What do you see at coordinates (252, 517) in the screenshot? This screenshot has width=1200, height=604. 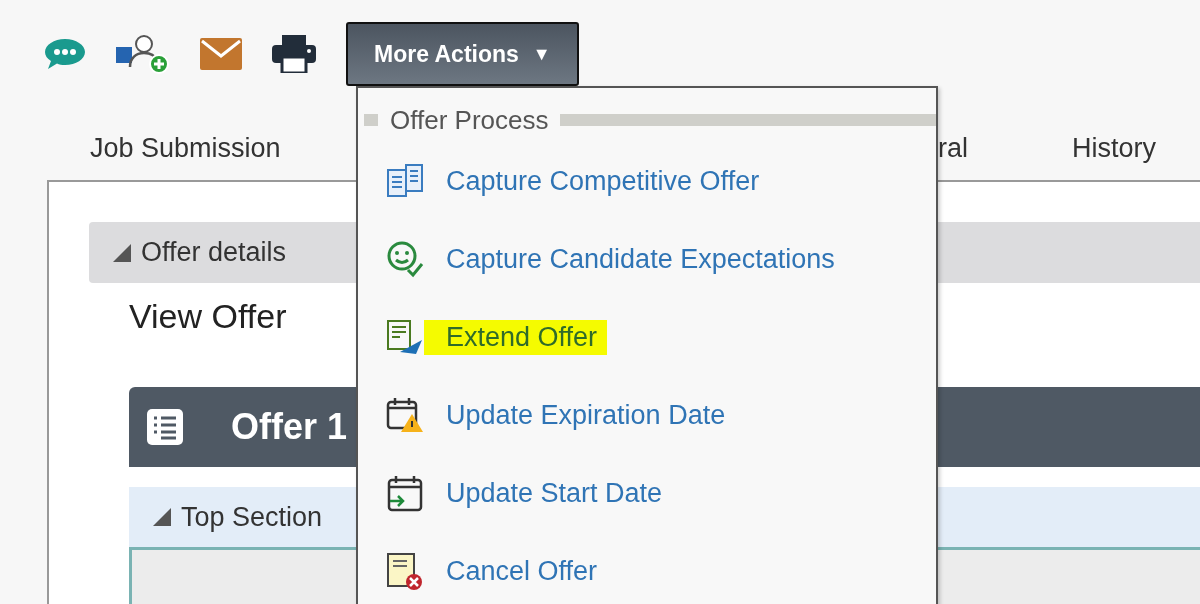 I see `subsection-title: Top Section` at bounding box center [252, 517].